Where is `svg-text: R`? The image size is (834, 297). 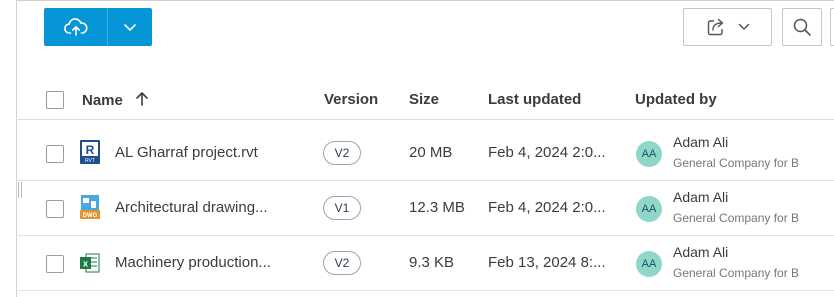 svg-text: R is located at coordinates (90, 150).